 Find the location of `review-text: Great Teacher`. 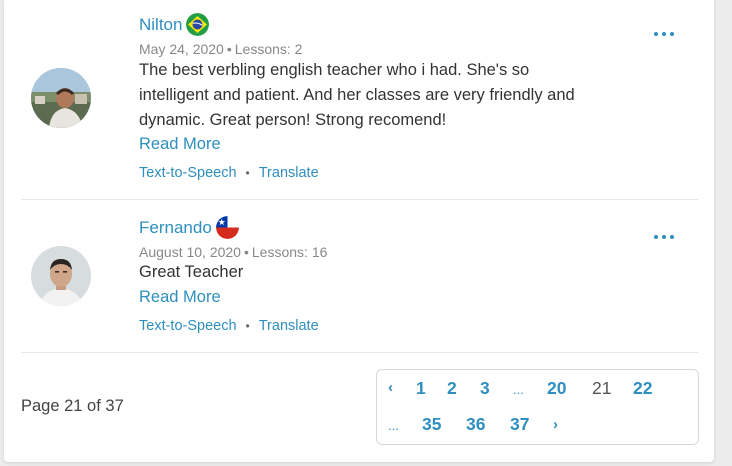

review-text: Great Teacher is located at coordinates (191, 272).